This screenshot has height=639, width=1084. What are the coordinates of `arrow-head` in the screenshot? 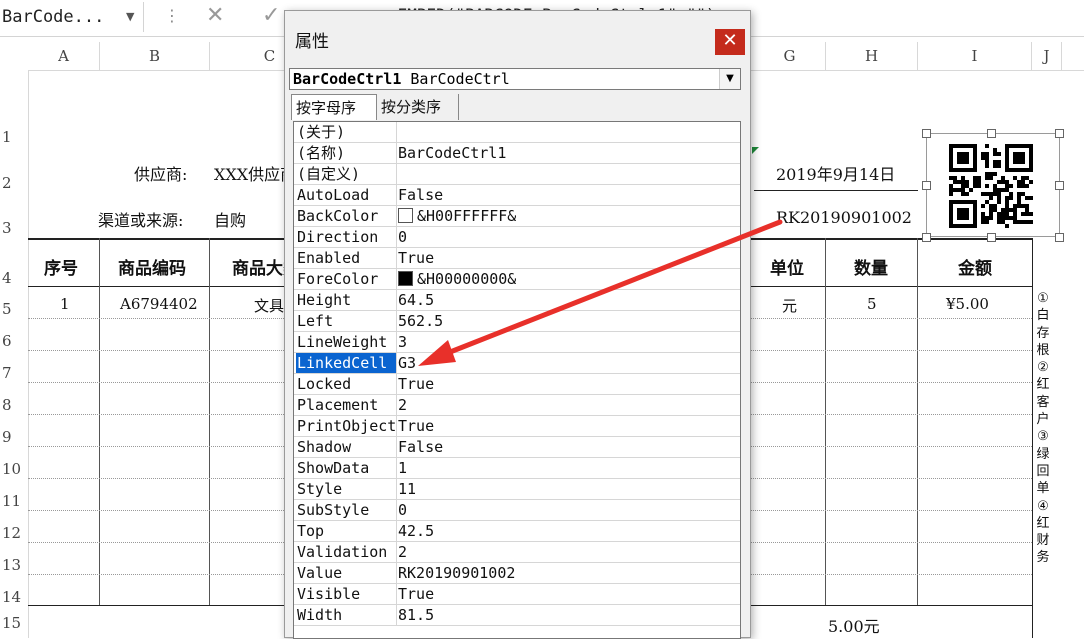 It's located at (437, 353).